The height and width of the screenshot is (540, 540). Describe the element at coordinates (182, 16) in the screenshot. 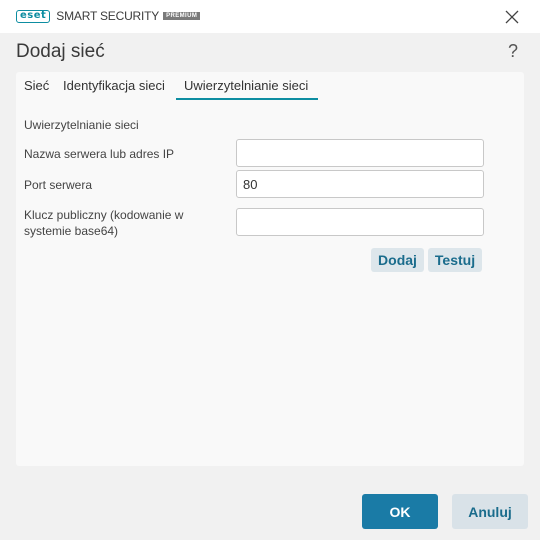

I see `edition-badge: PREMIUM` at that location.